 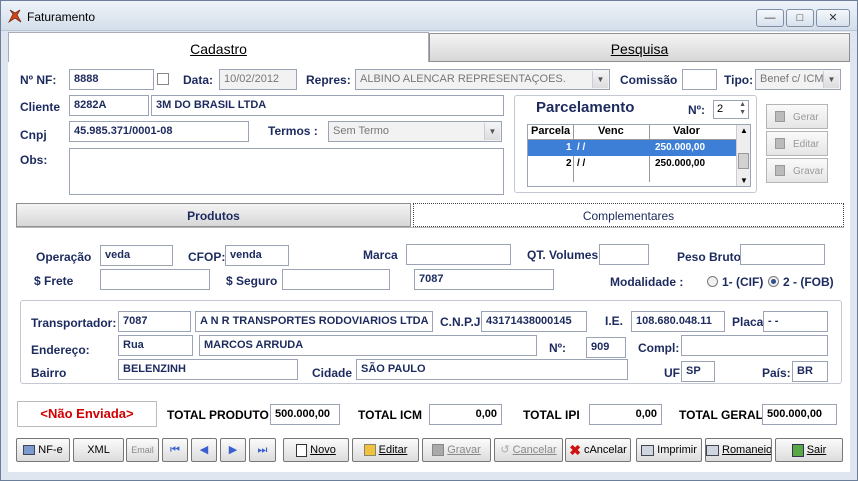 What do you see at coordinates (462, 322) in the screenshot?
I see `transportador-cnpj-label: C.N.P.J.` at bounding box center [462, 322].